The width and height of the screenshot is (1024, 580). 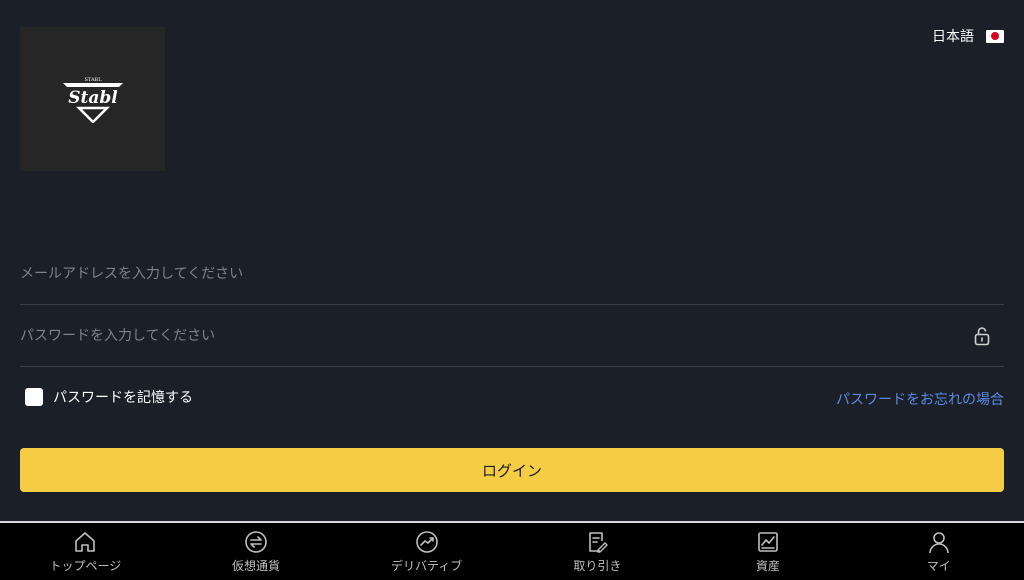 I want to click on exchange-icon, so click(x=256, y=541).